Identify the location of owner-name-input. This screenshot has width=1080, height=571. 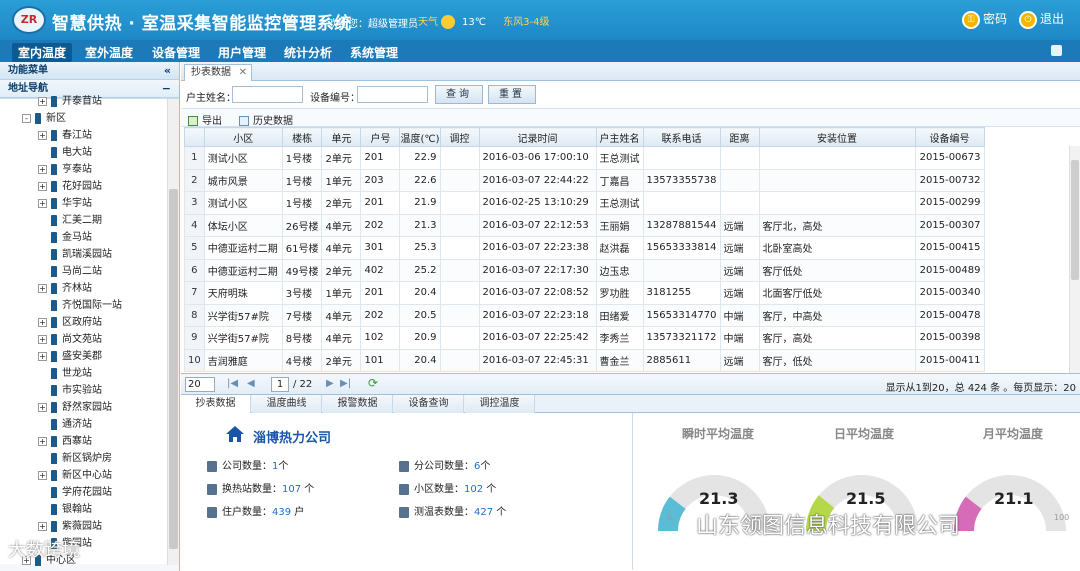
(267, 94).